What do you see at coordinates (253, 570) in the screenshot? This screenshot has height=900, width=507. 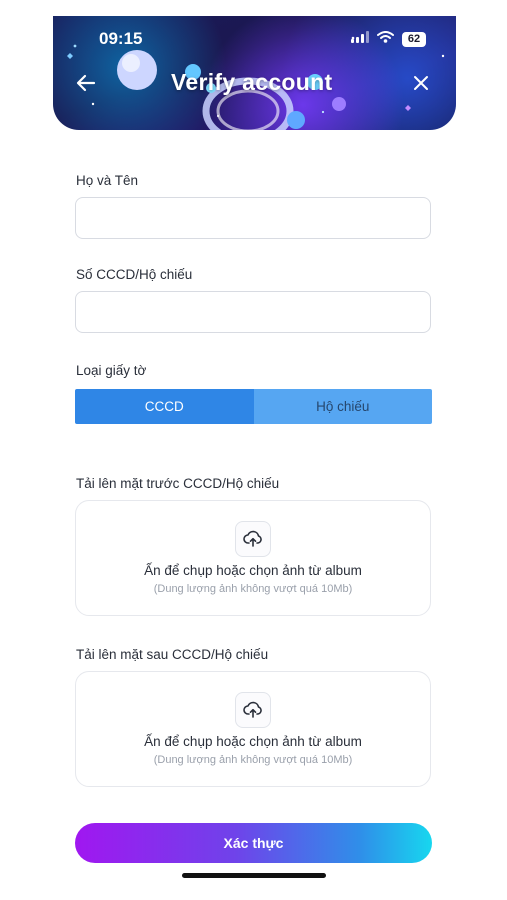 I see `front-upload-prompt: Ấn để chụp hoặc chọn ảnh từ album` at bounding box center [253, 570].